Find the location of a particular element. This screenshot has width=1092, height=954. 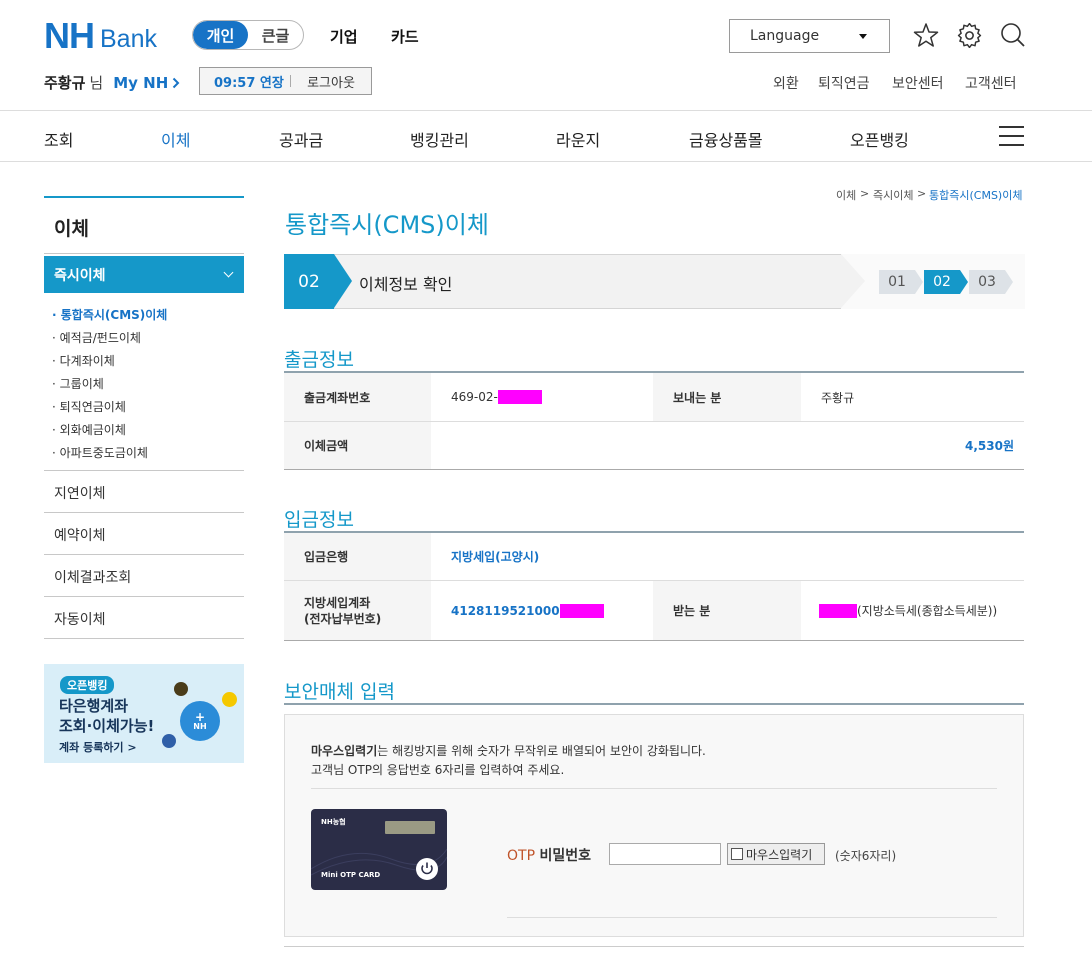

user-greeting: 주황규 님 My NH is located at coordinates (112, 82).